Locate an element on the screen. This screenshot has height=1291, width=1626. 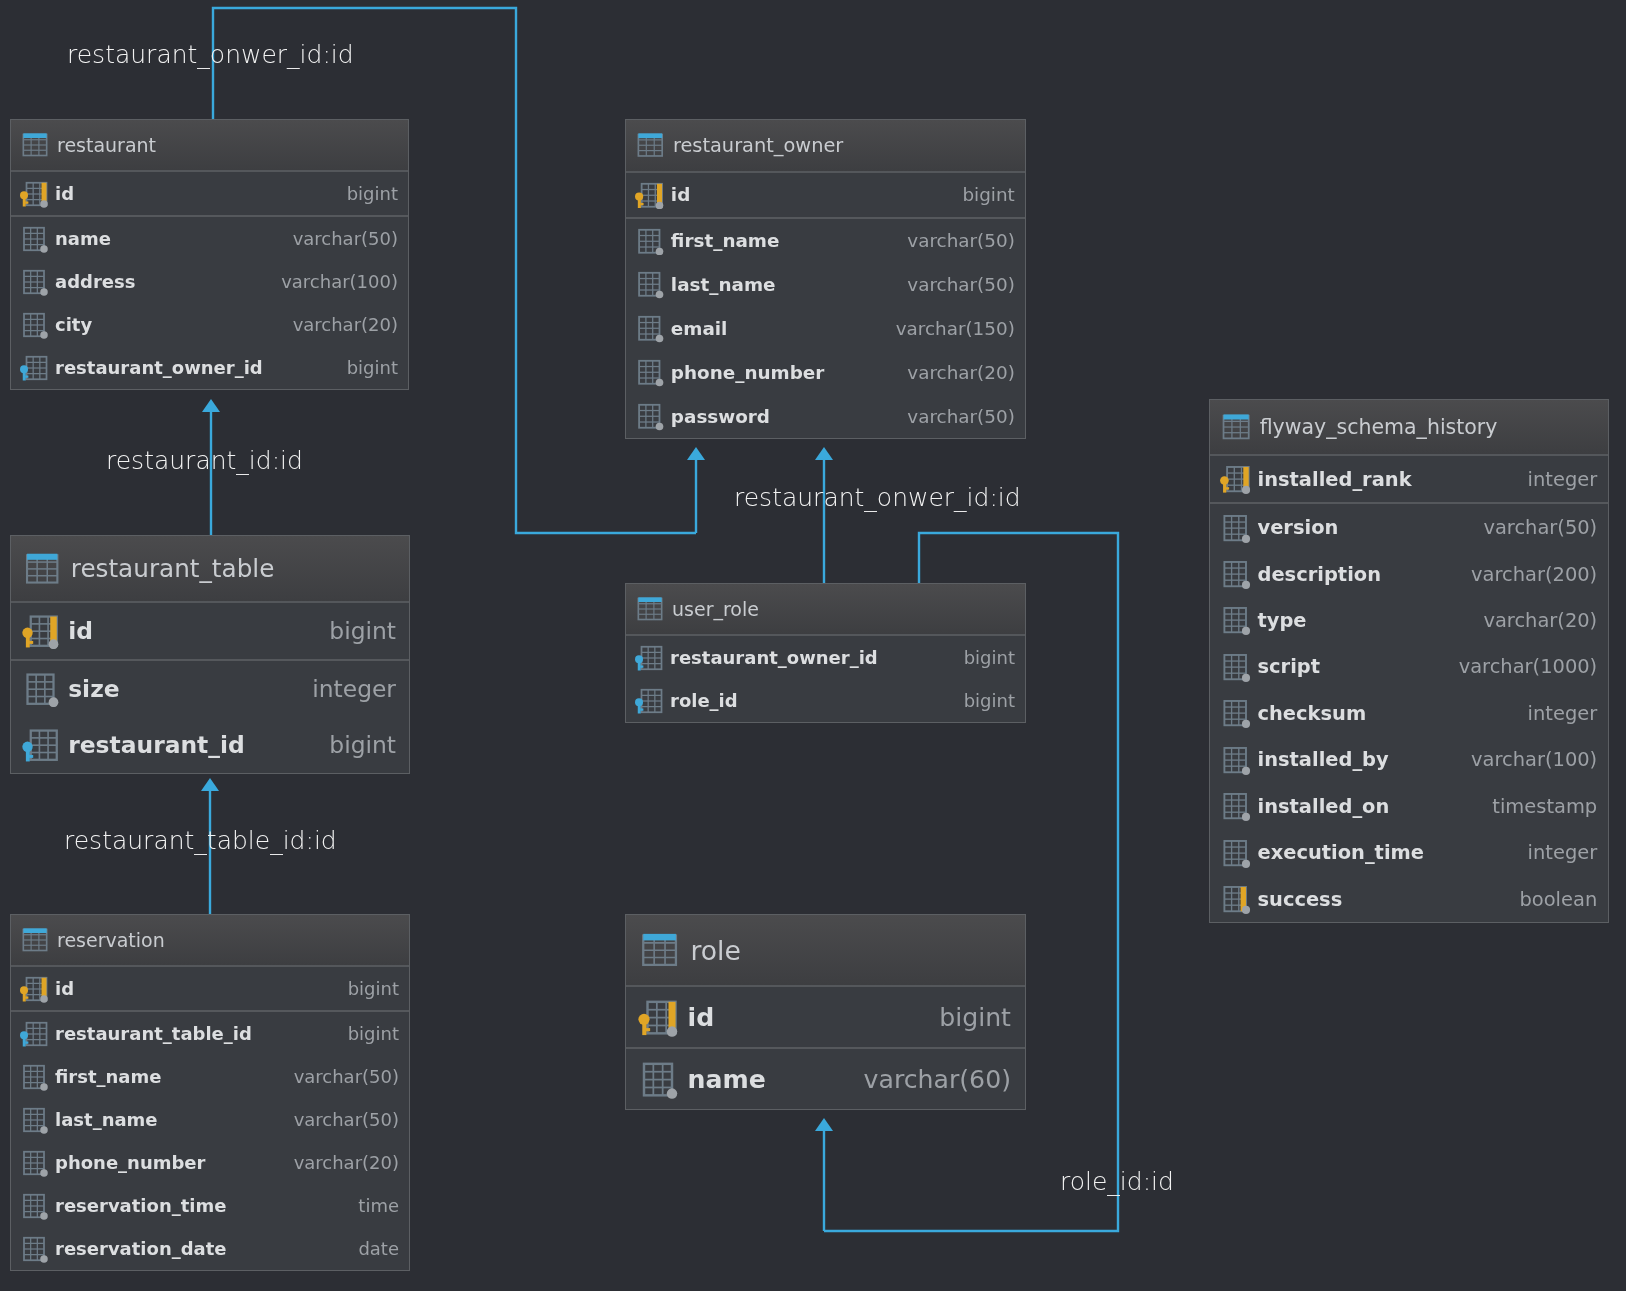
column-name: role_id is located at coordinates (704, 700).